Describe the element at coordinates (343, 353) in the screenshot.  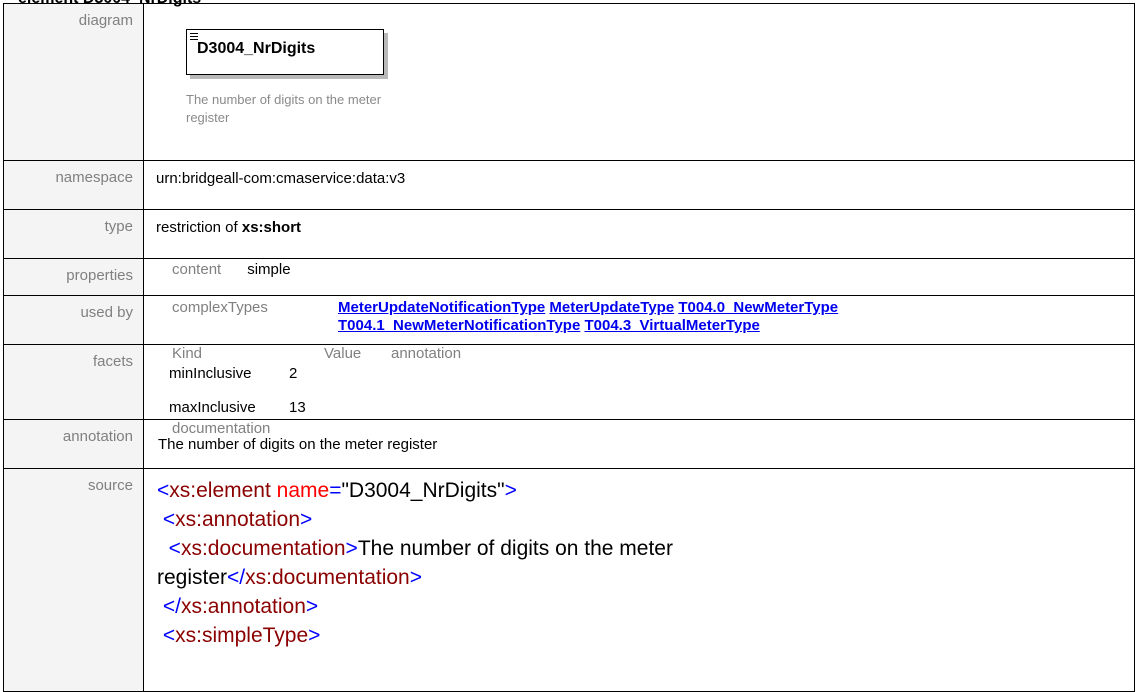
I see `facet-header-value: Value` at that location.